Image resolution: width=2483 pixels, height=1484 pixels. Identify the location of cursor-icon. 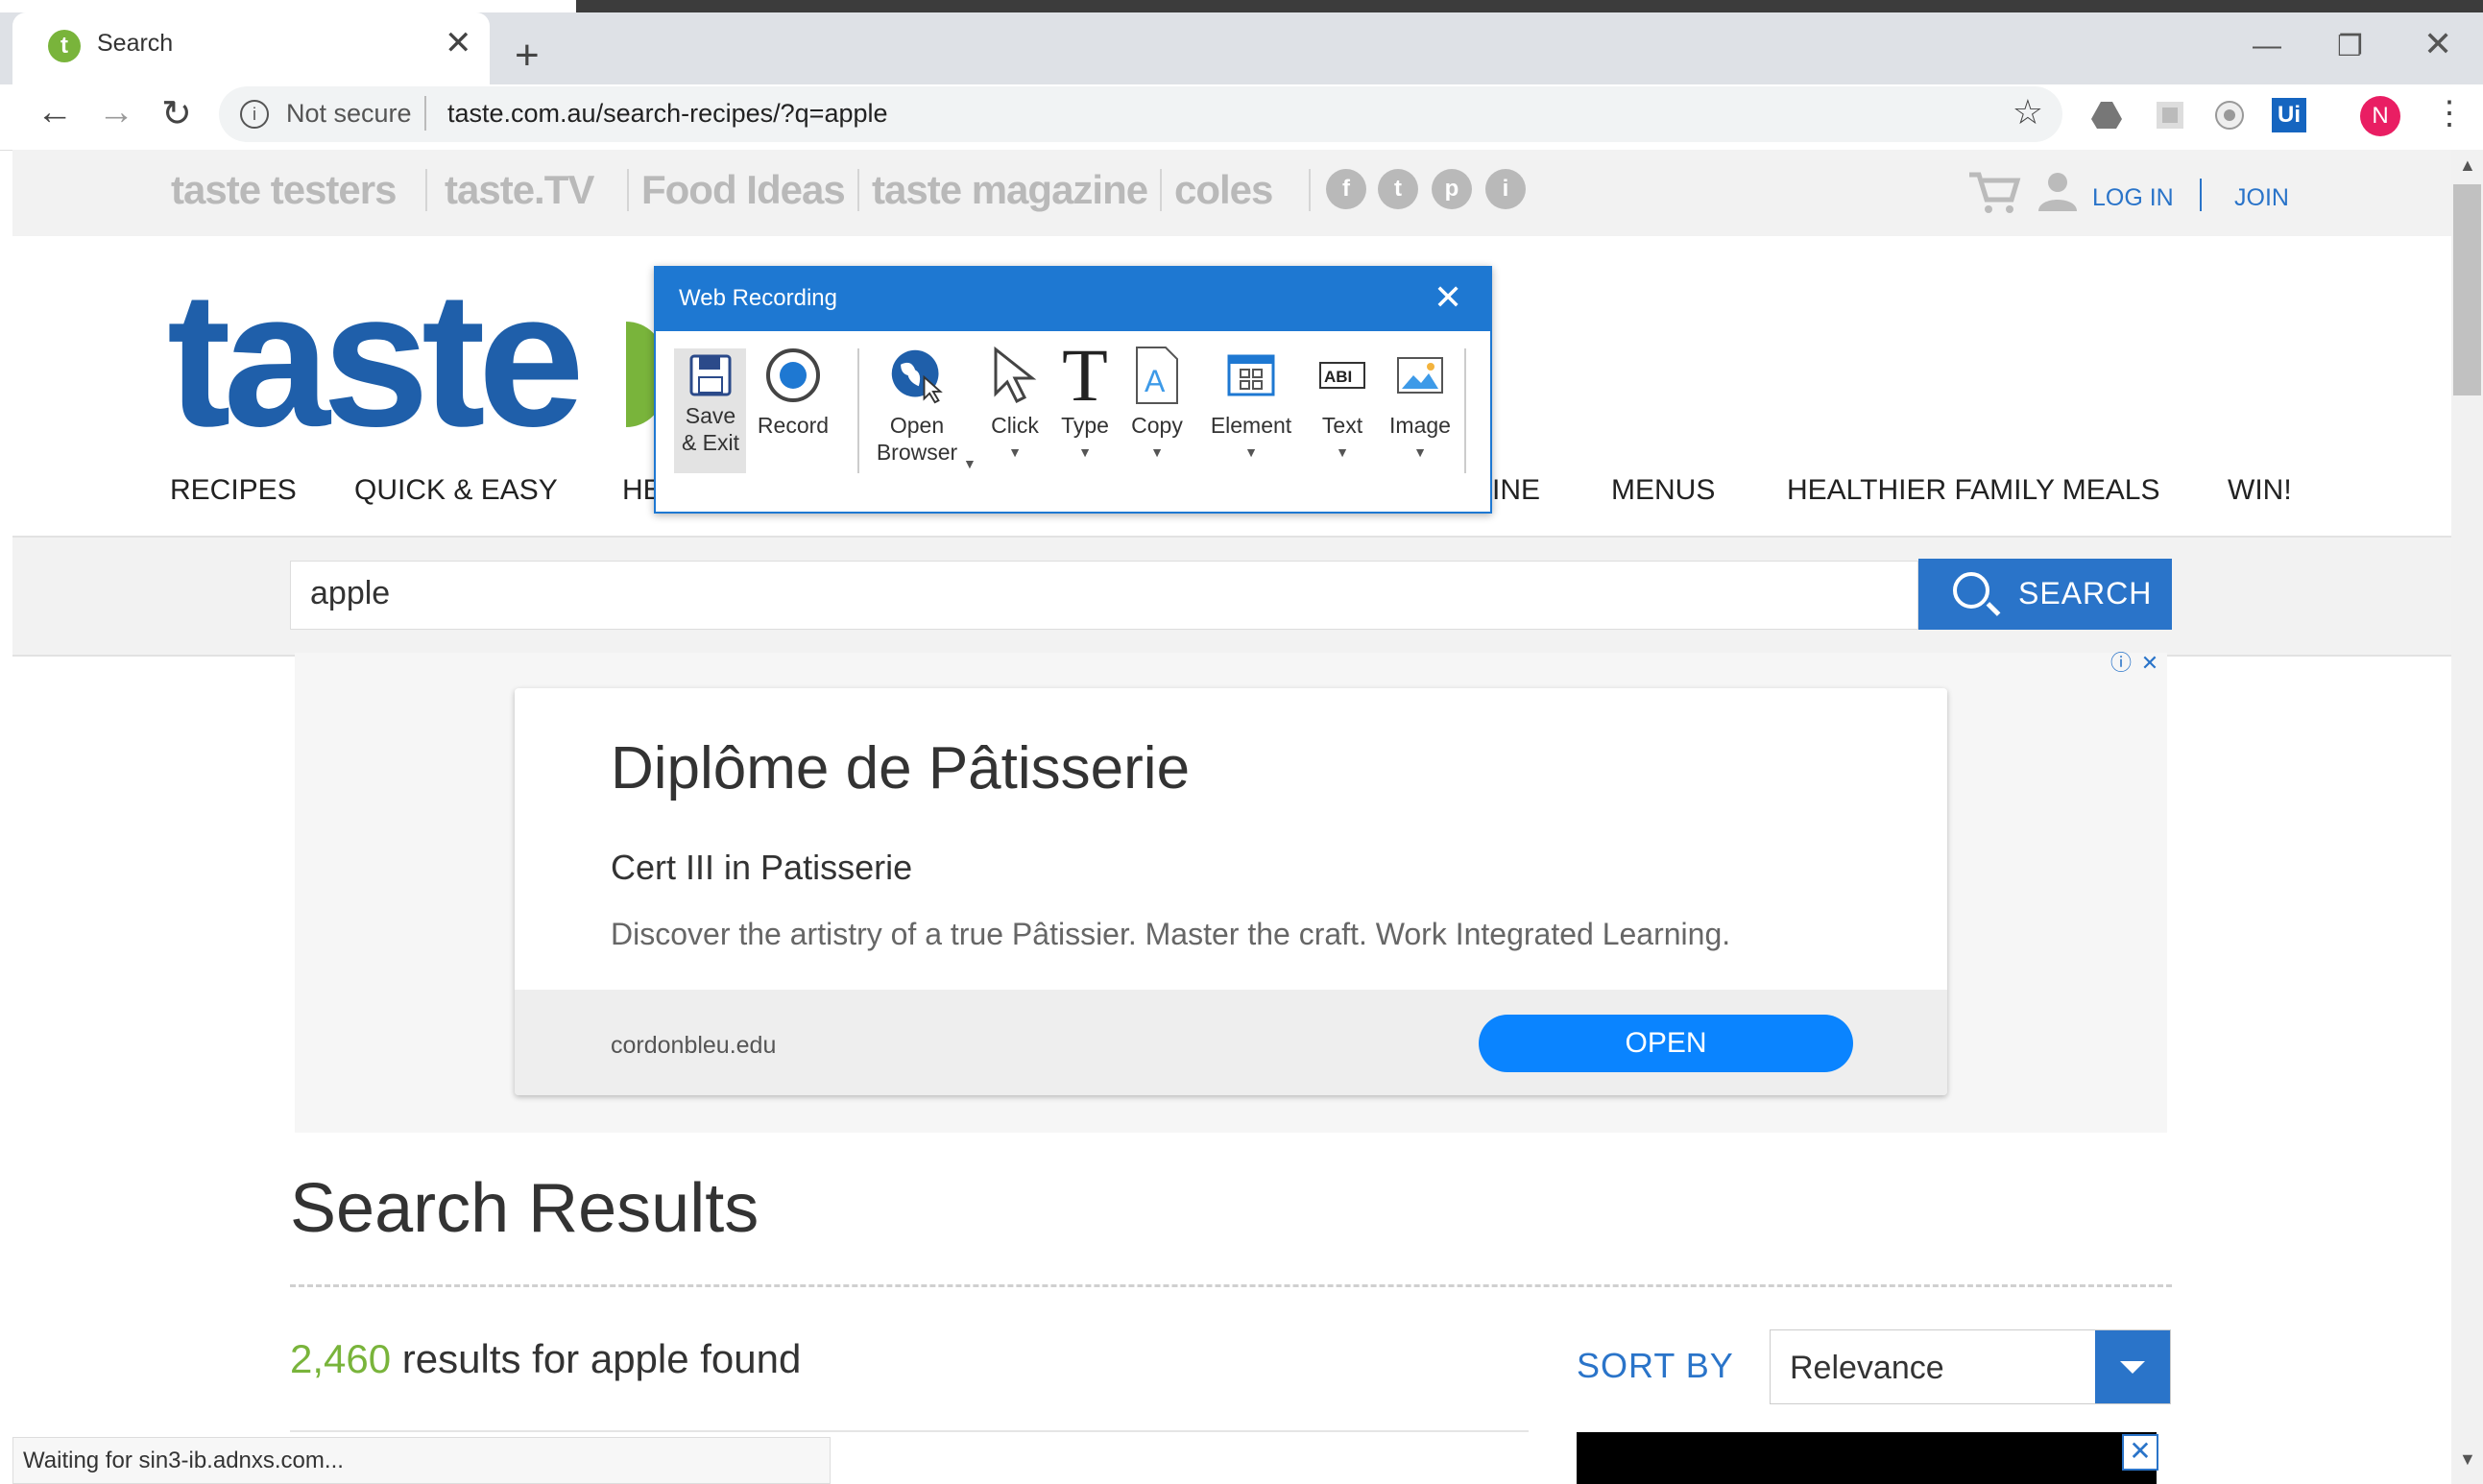
(1015, 375).